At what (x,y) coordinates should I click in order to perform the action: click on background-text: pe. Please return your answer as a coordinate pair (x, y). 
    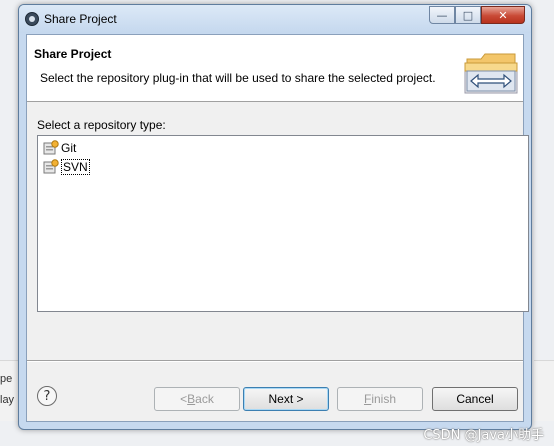
    Looking at the image, I should click on (6, 379).